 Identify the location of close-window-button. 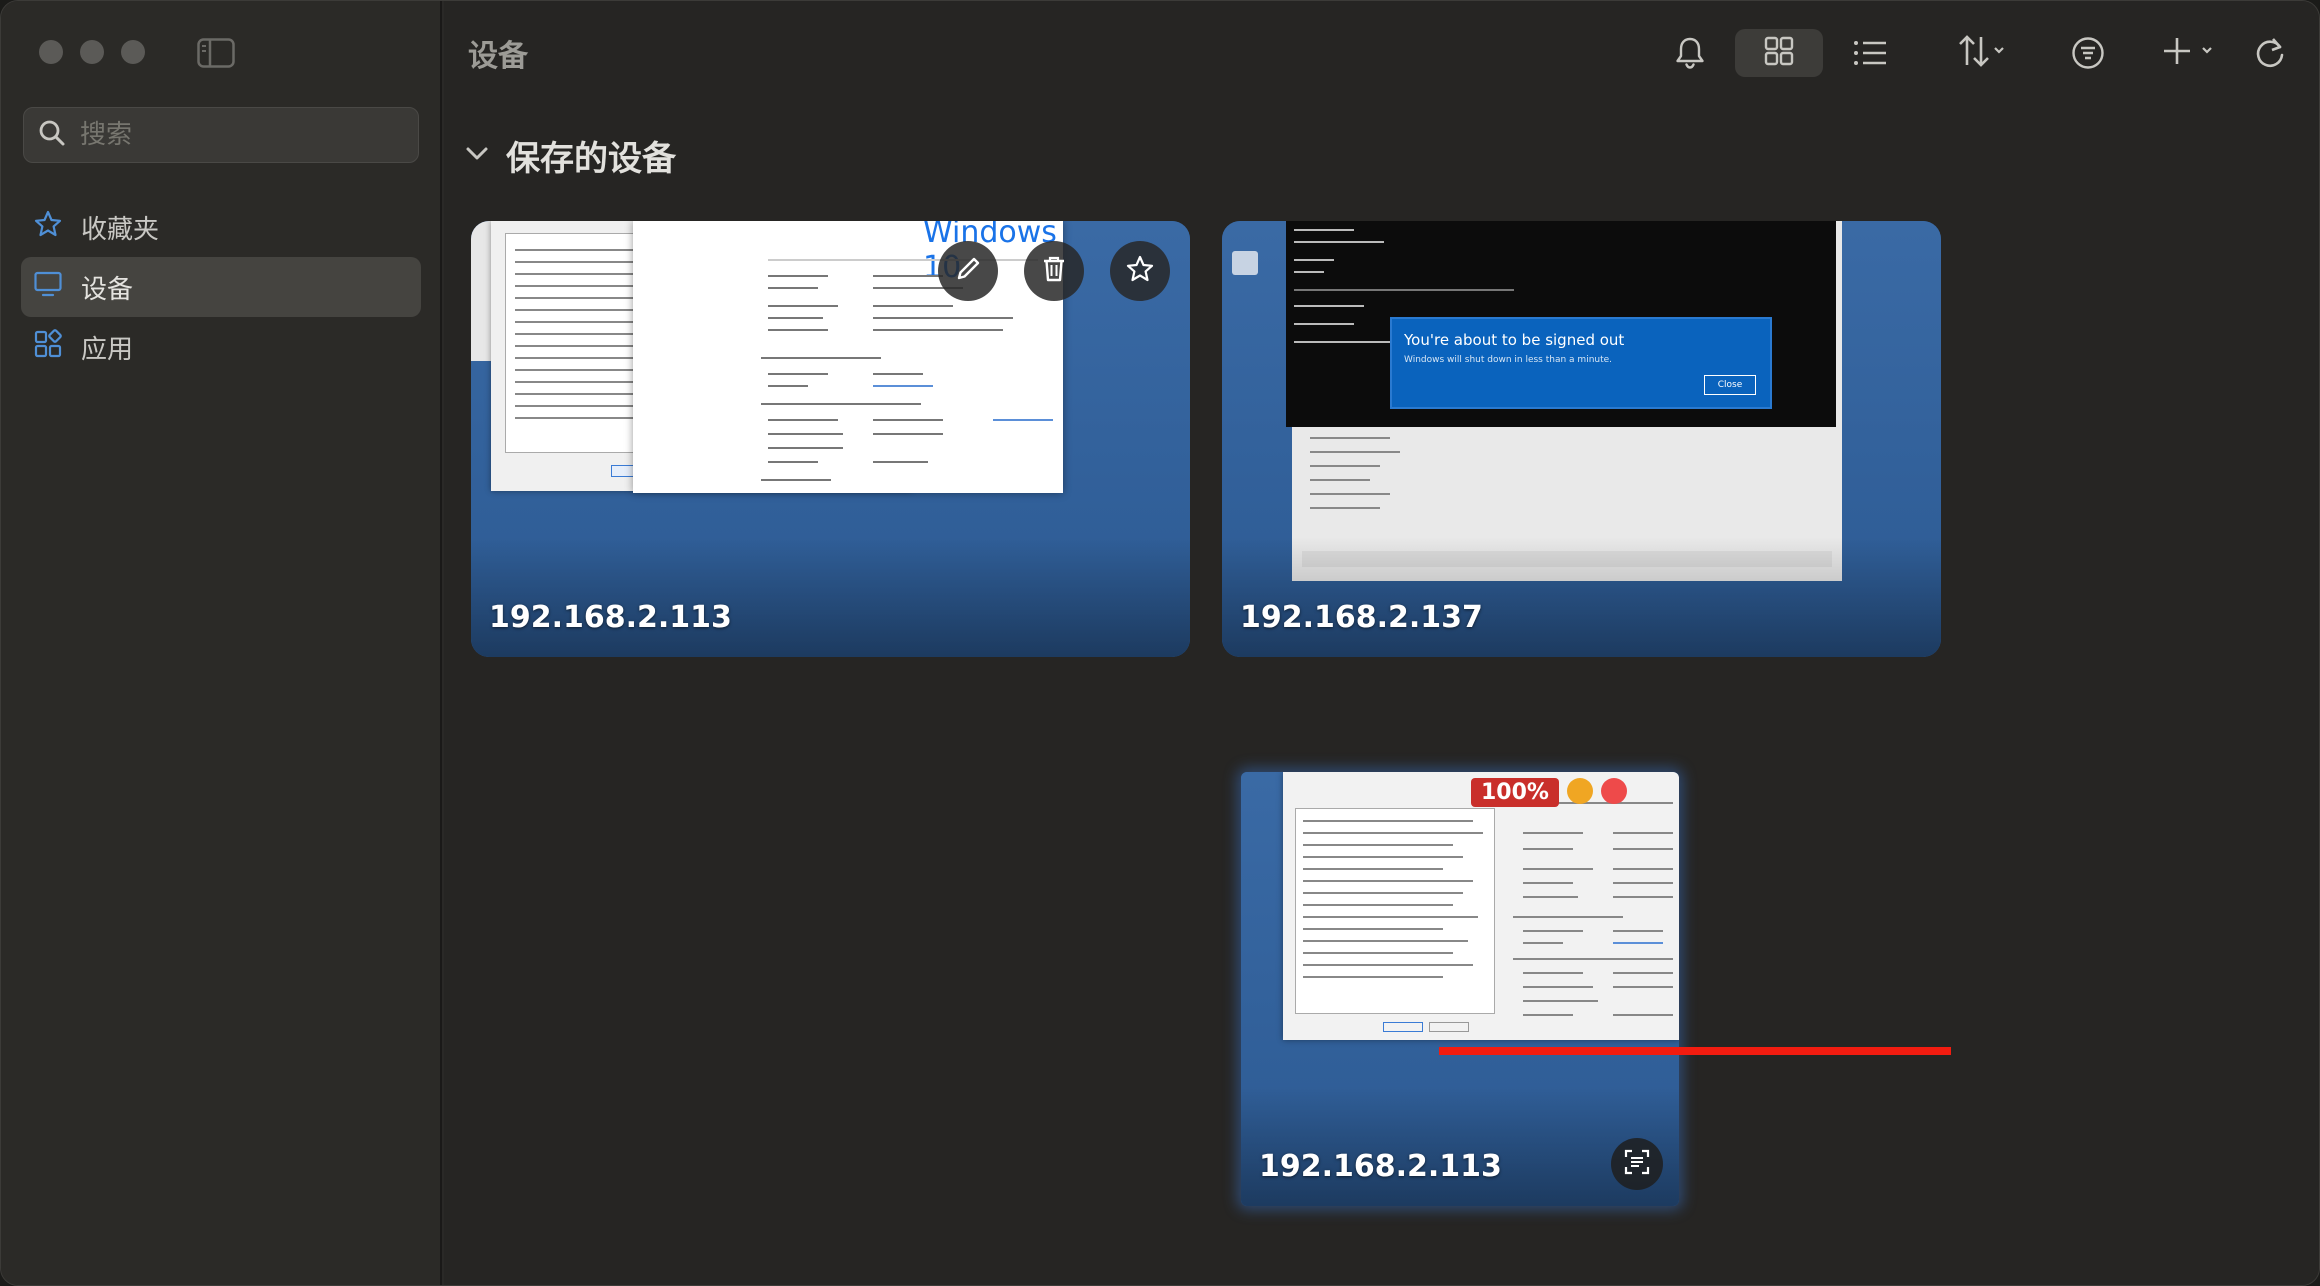
(51, 52).